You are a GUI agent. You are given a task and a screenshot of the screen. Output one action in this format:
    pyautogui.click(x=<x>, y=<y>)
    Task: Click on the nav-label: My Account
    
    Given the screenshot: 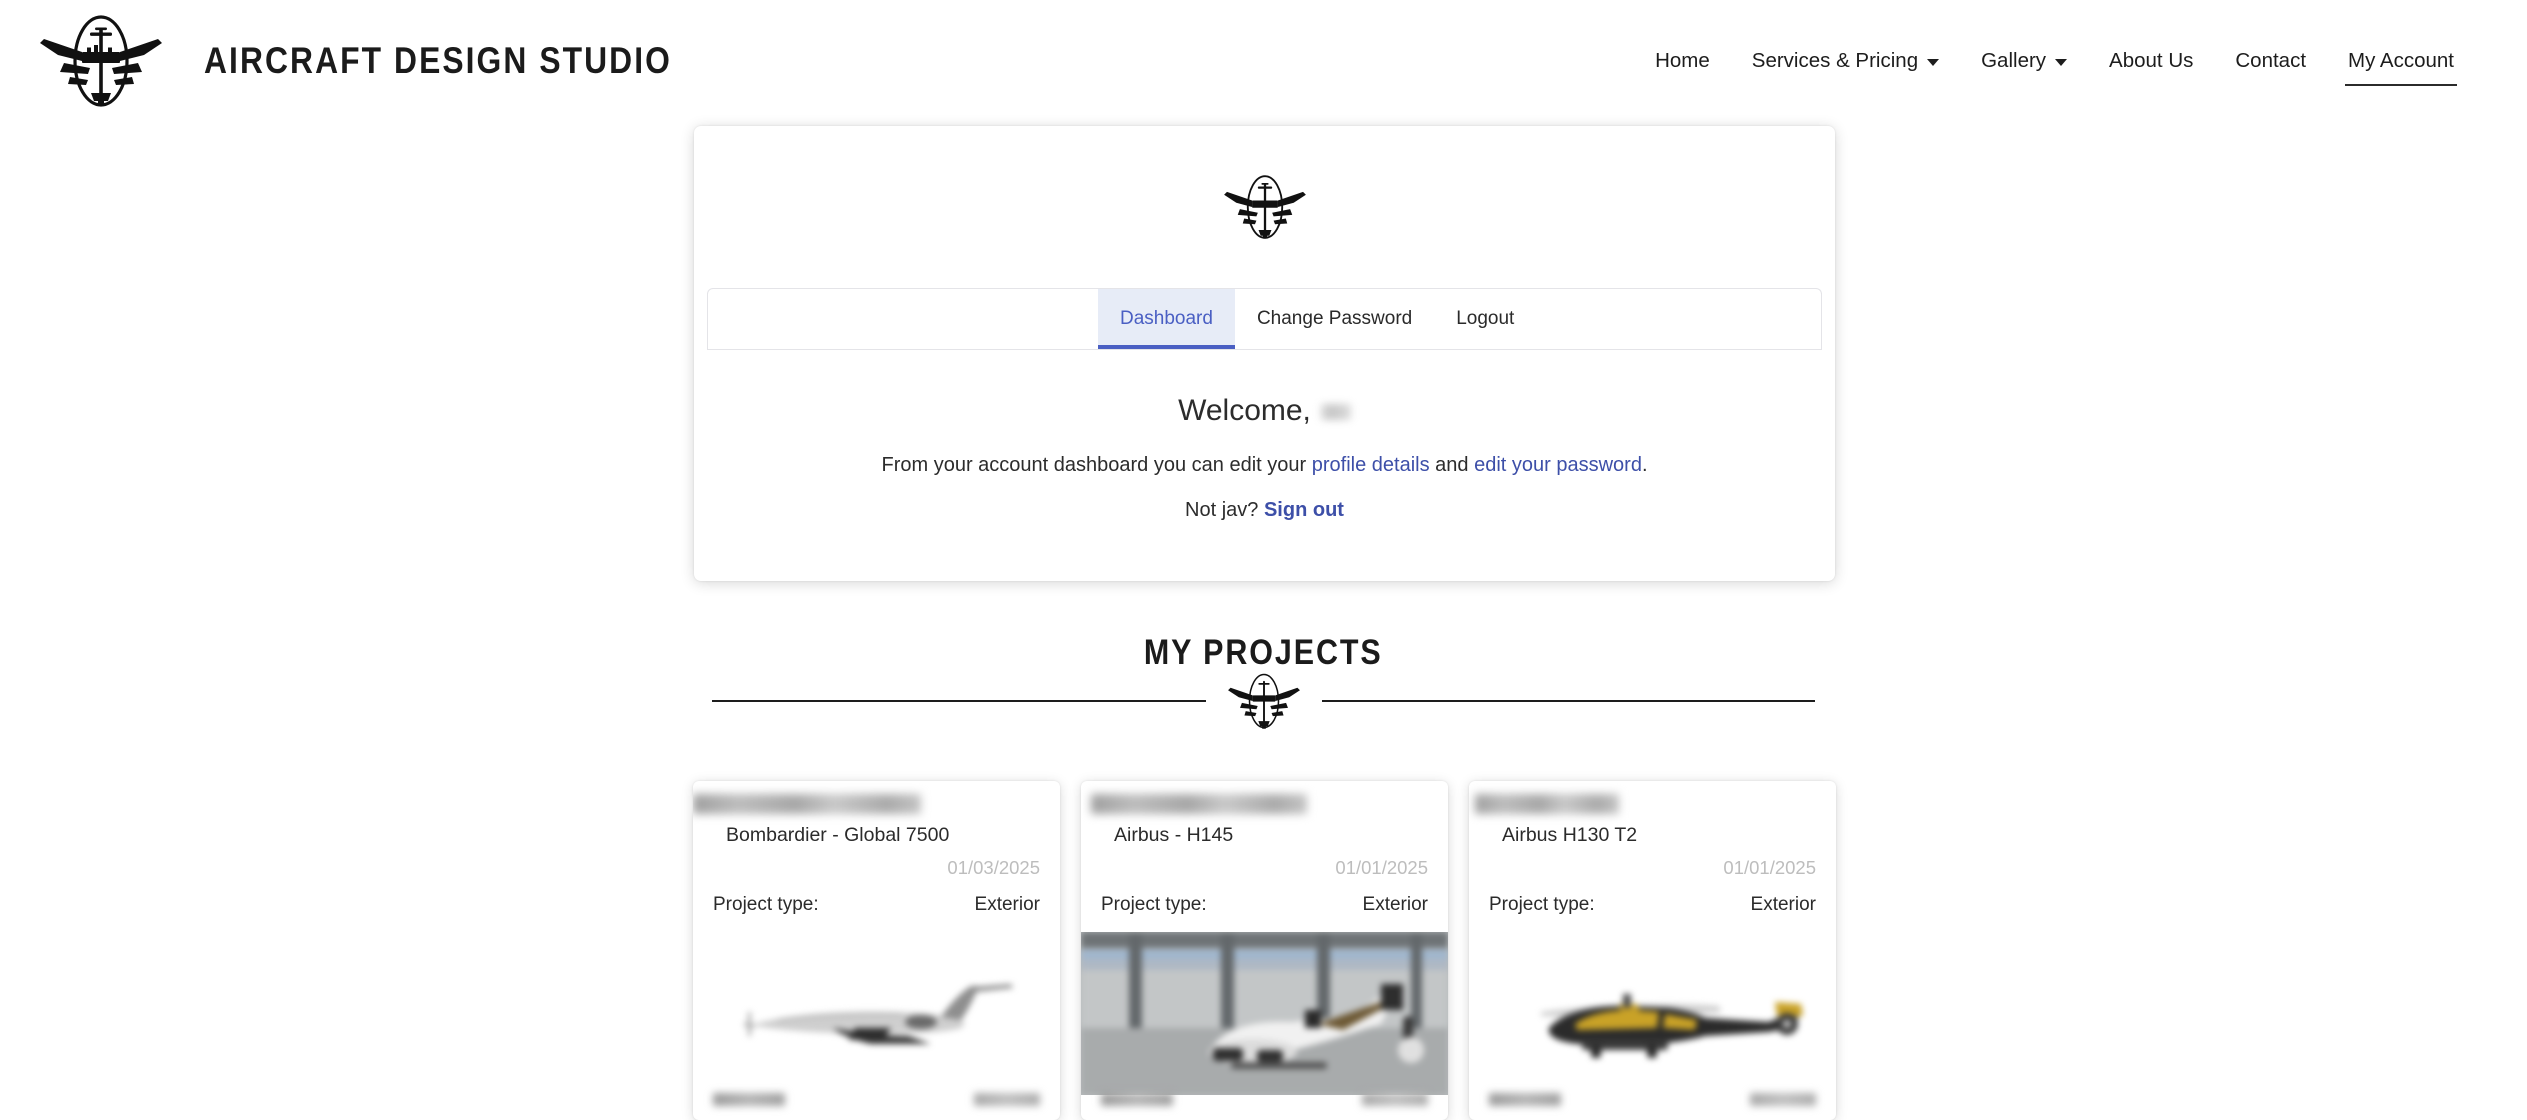 What is the action you would take?
    pyautogui.click(x=2401, y=60)
    